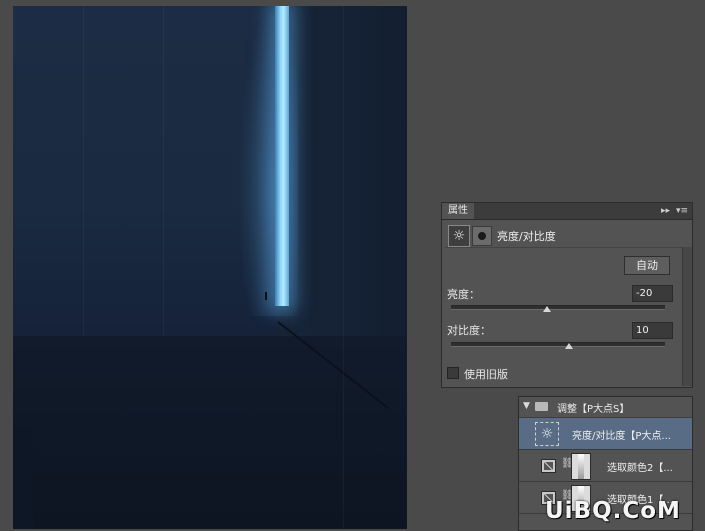 This screenshot has width=705, height=531. I want to click on brightness-value-input: -20, so click(652, 293).